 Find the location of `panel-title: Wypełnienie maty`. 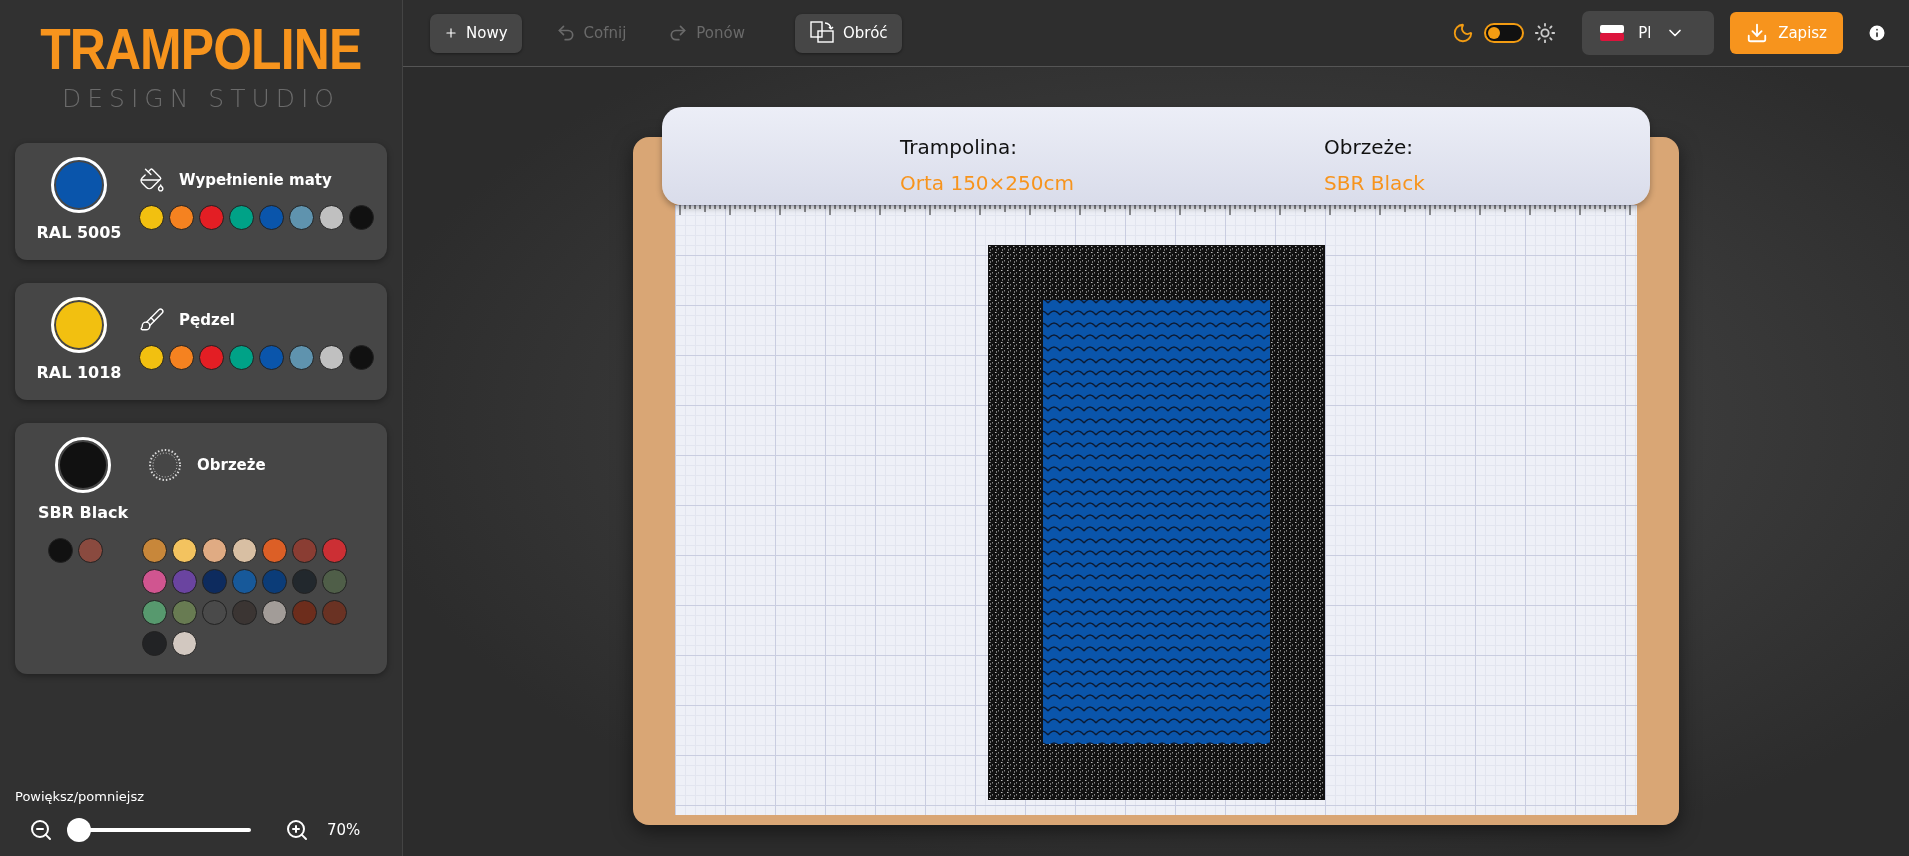

panel-title: Wypełnienie maty is located at coordinates (255, 180).